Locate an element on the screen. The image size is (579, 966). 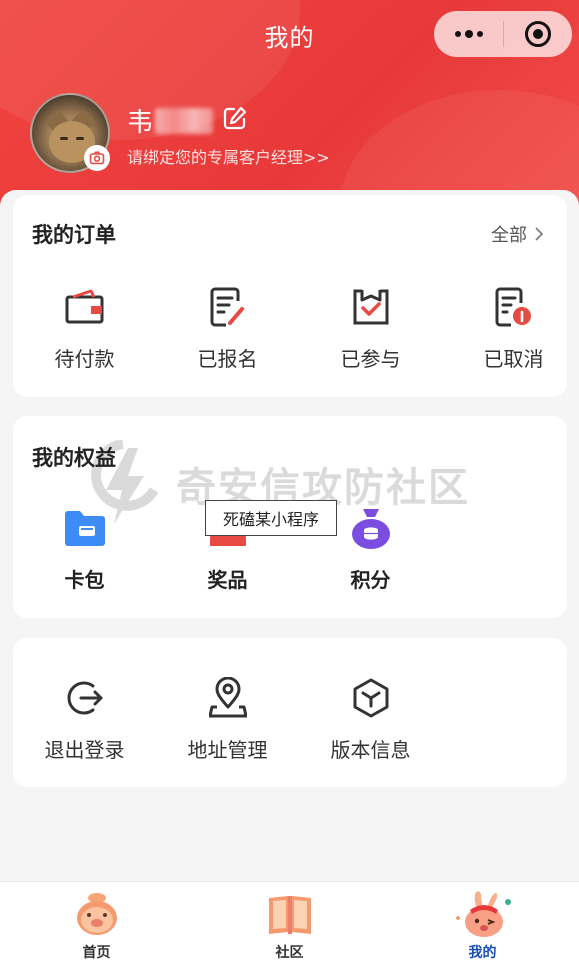
tool-label: 地址管理 is located at coordinates (227, 750).